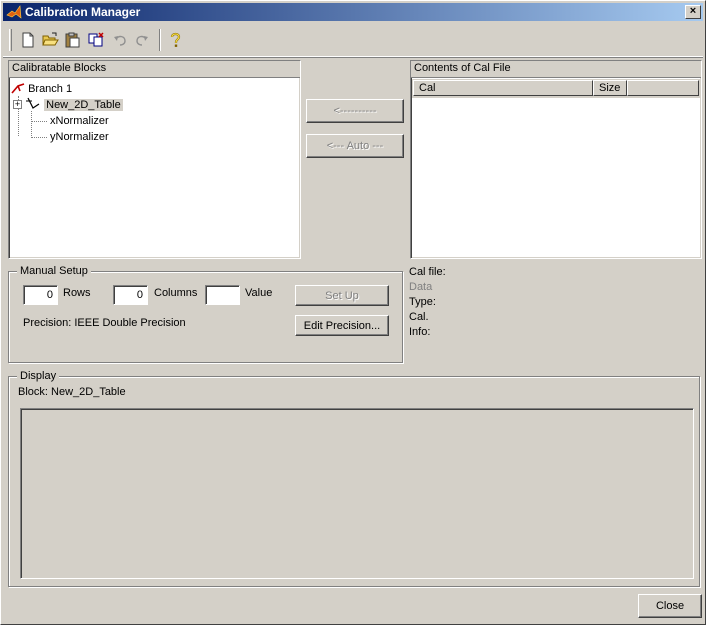 Image resolution: width=706 pixels, height=625 pixels. What do you see at coordinates (50, 40) in the screenshot?
I see `open-folder-icon` at bounding box center [50, 40].